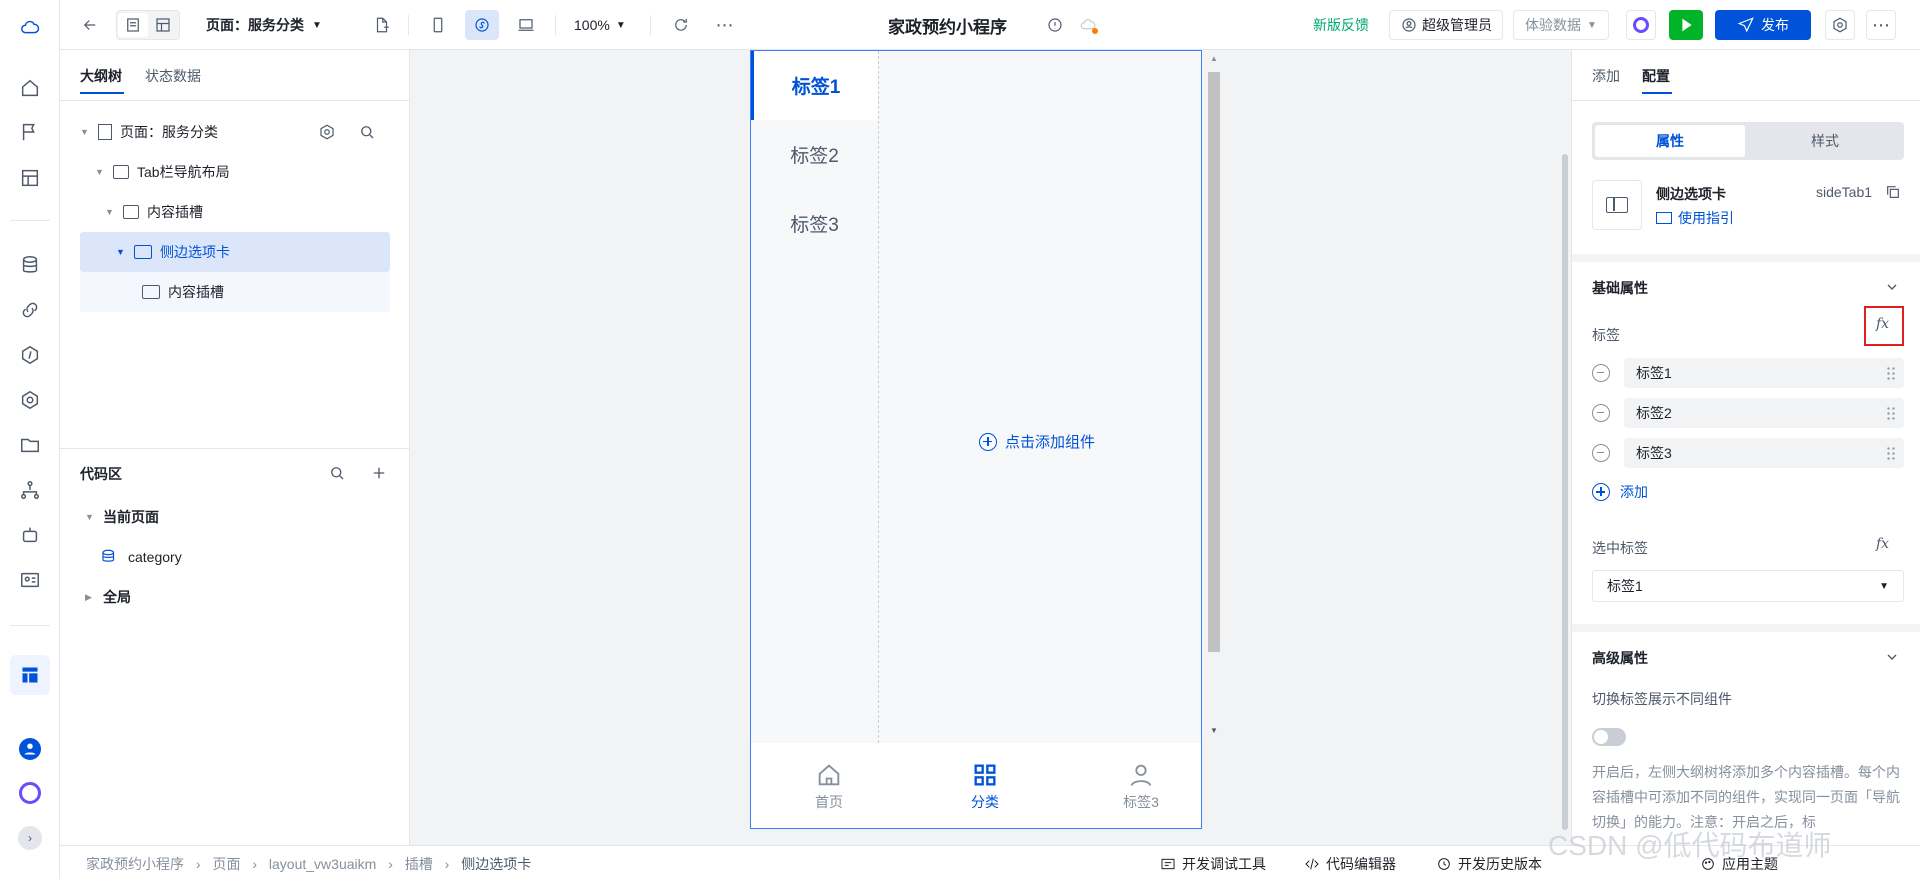 The image size is (1920, 879). Describe the element at coordinates (133, 25) in the screenshot. I see `page-view-icon` at that location.